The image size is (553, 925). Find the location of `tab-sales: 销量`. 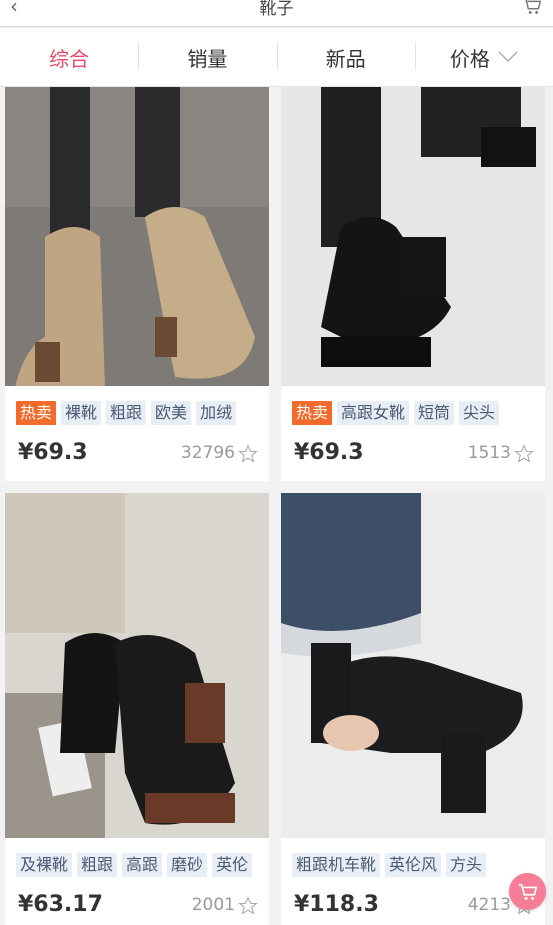

tab-sales: 销量 is located at coordinates (207, 57).